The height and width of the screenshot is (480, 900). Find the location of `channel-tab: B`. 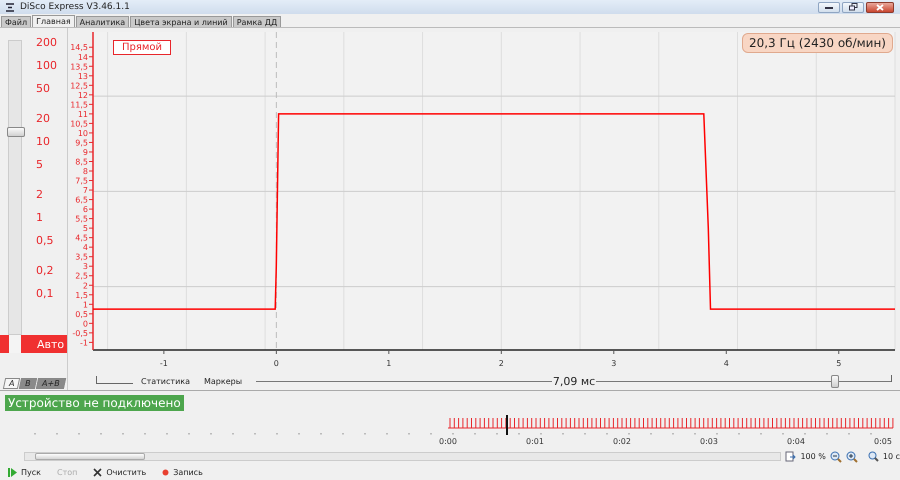

channel-tab: B is located at coordinates (28, 383).